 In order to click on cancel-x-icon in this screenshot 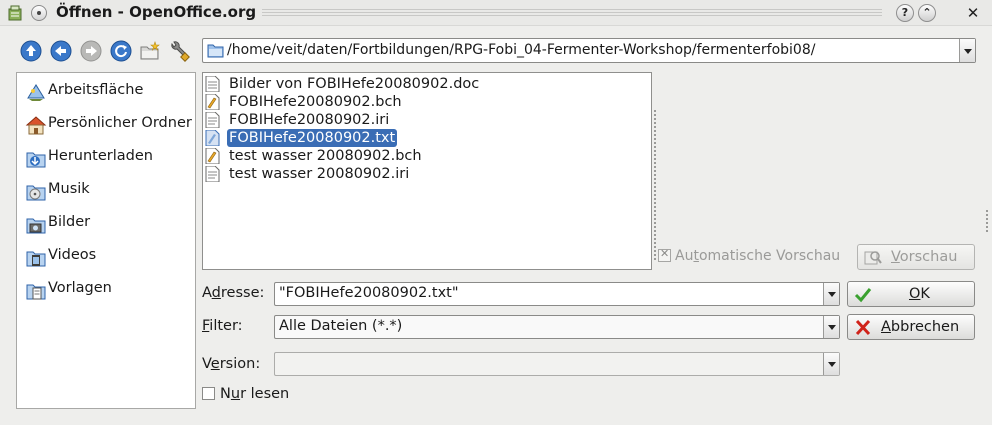, I will do `click(863, 327)`.